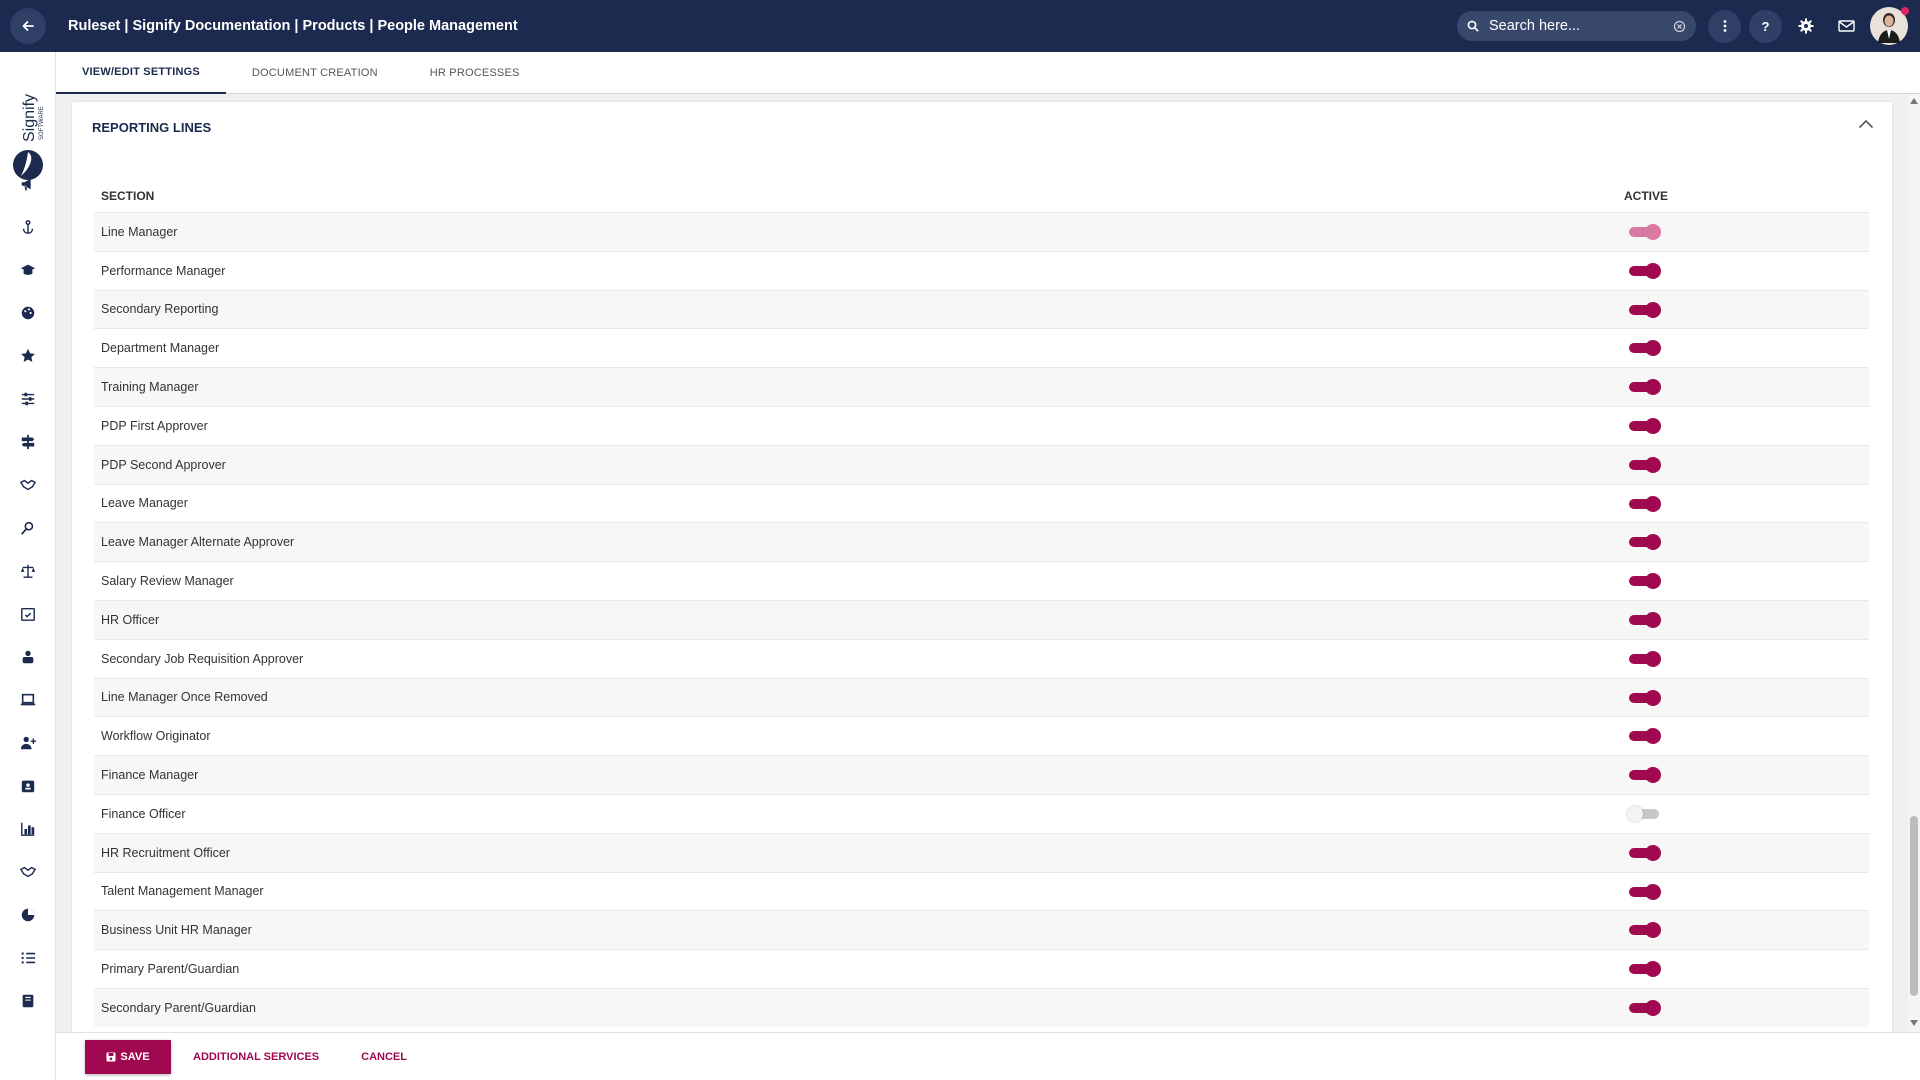 Image resolution: width=1920 pixels, height=1080 pixels. Describe the element at coordinates (28, 442) in the screenshot. I see `signpost-icon` at that location.